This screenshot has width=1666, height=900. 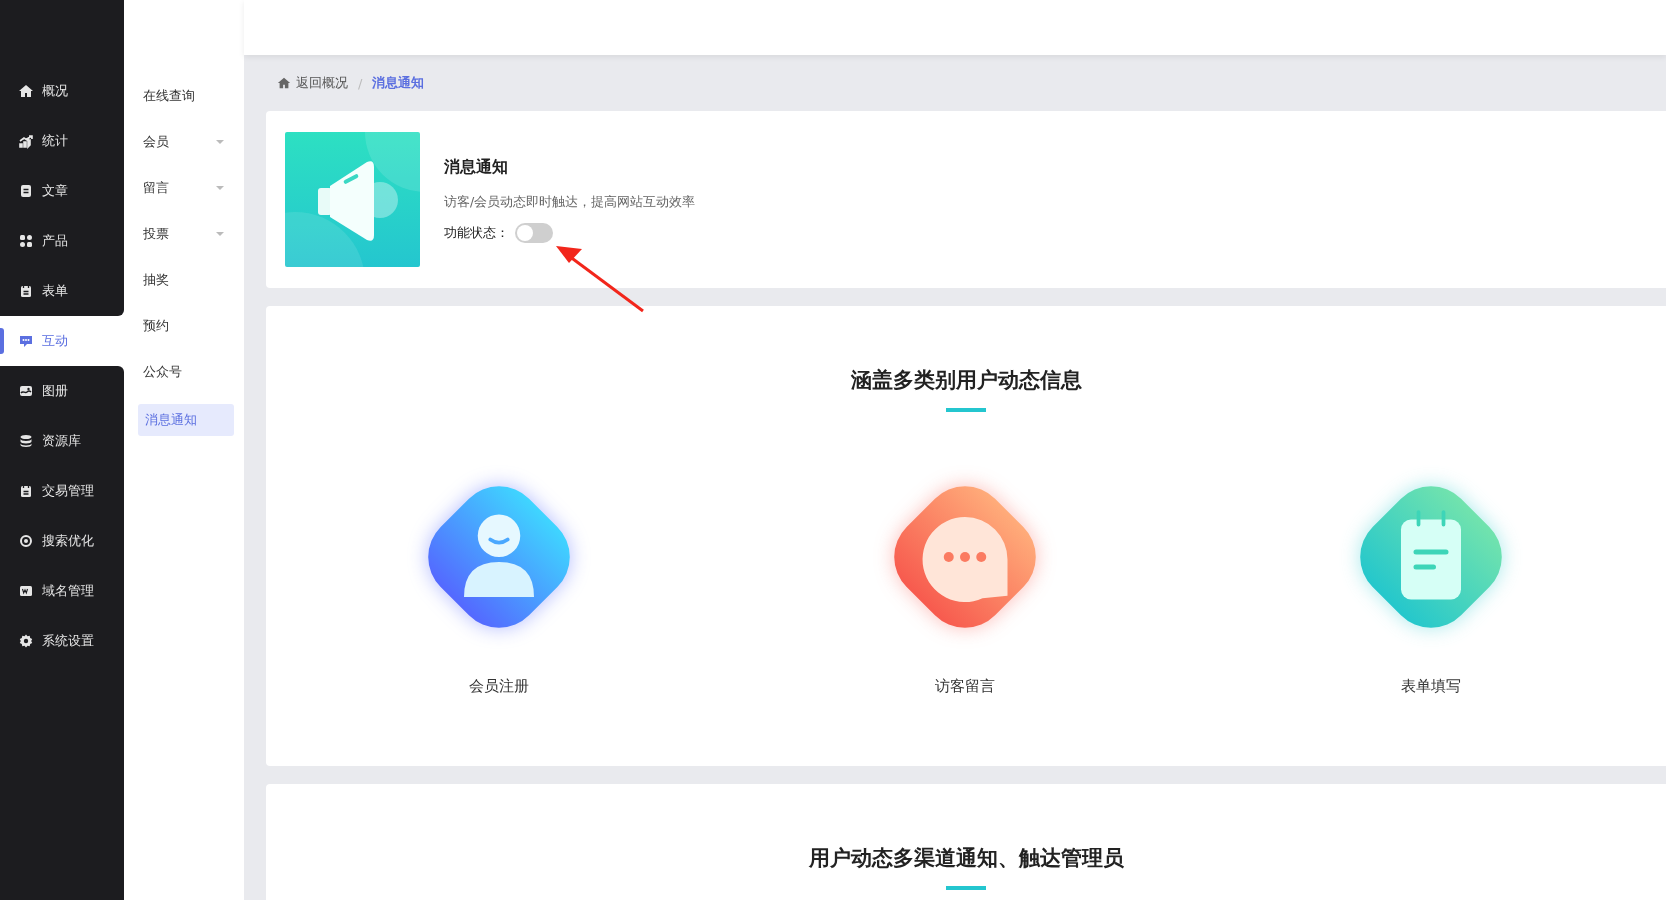 What do you see at coordinates (186, 96) in the screenshot?
I see `submenu-item: 在线查询` at bounding box center [186, 96].